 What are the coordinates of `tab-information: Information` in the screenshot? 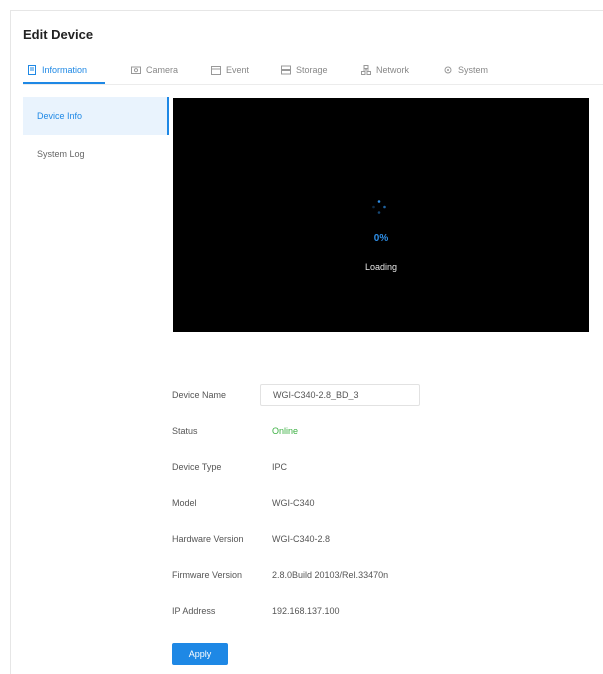 It's located at (57, 70).